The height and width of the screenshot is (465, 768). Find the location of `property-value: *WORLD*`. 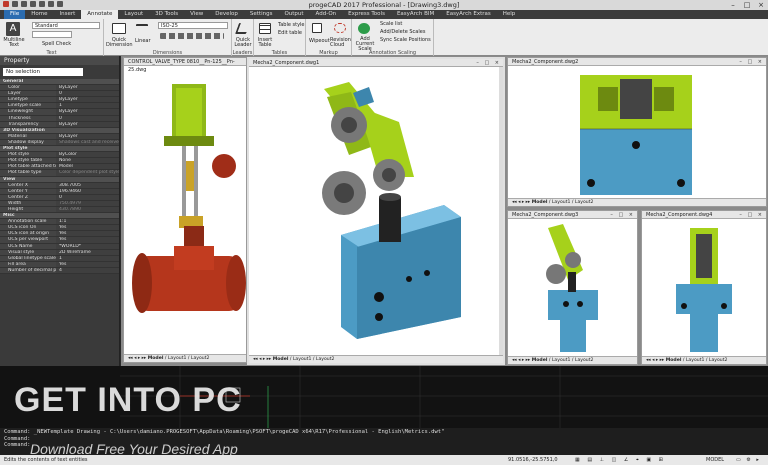

property-value: *WORLD* is located at coordinates (87, 246).